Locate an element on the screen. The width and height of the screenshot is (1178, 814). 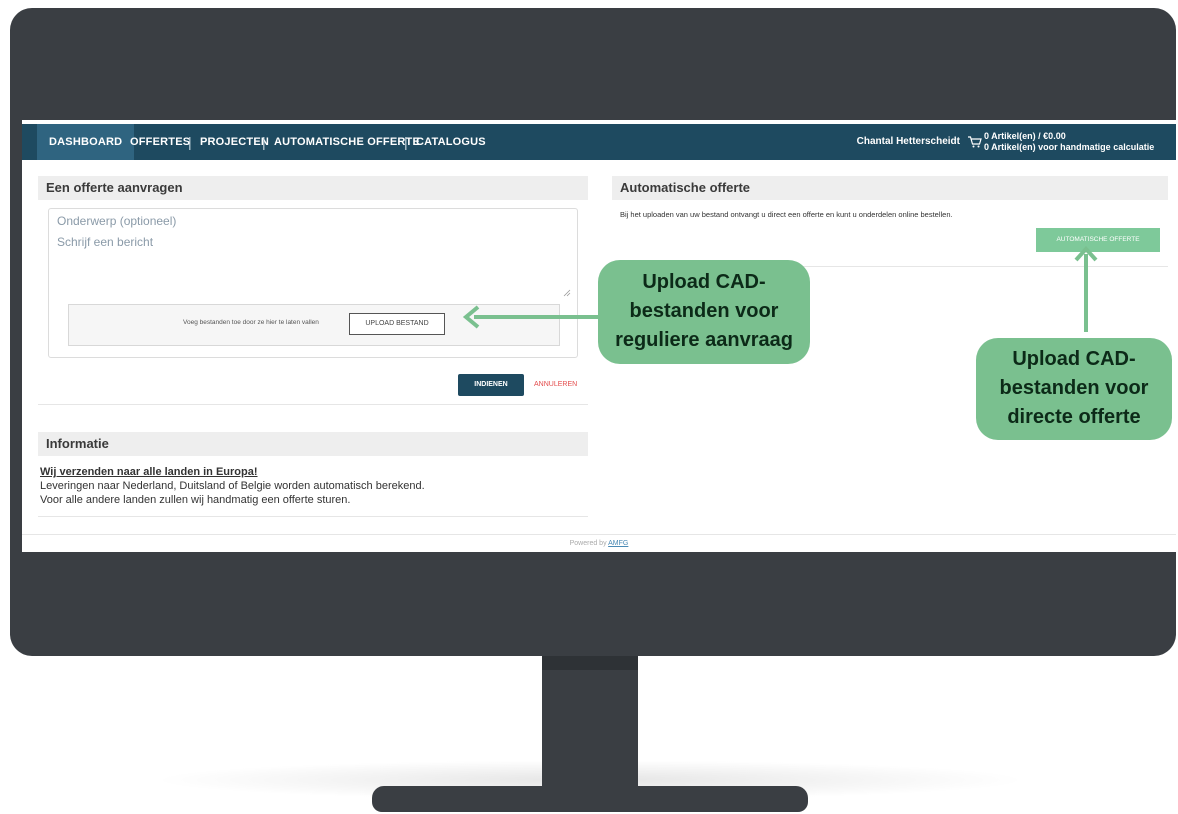
cancel-button: ANNULEREN is located at coordinates (555, 385).